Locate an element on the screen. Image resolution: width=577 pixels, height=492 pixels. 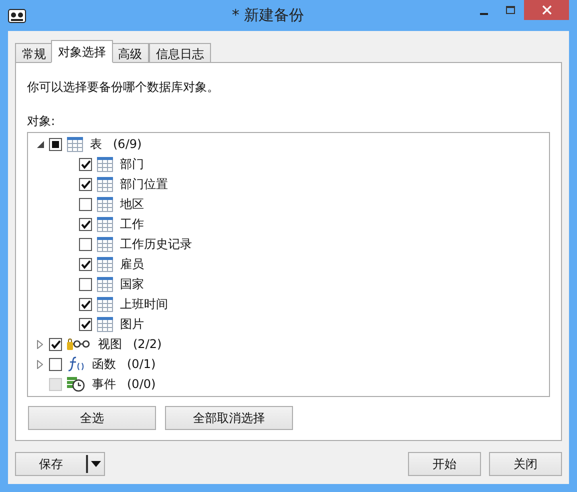
close-button is located at coordinates (546, 10).